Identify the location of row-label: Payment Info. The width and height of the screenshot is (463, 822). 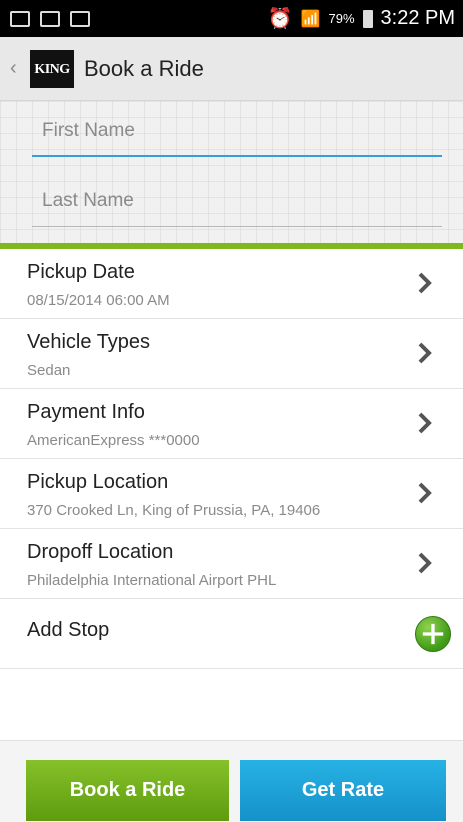
(86, 412).